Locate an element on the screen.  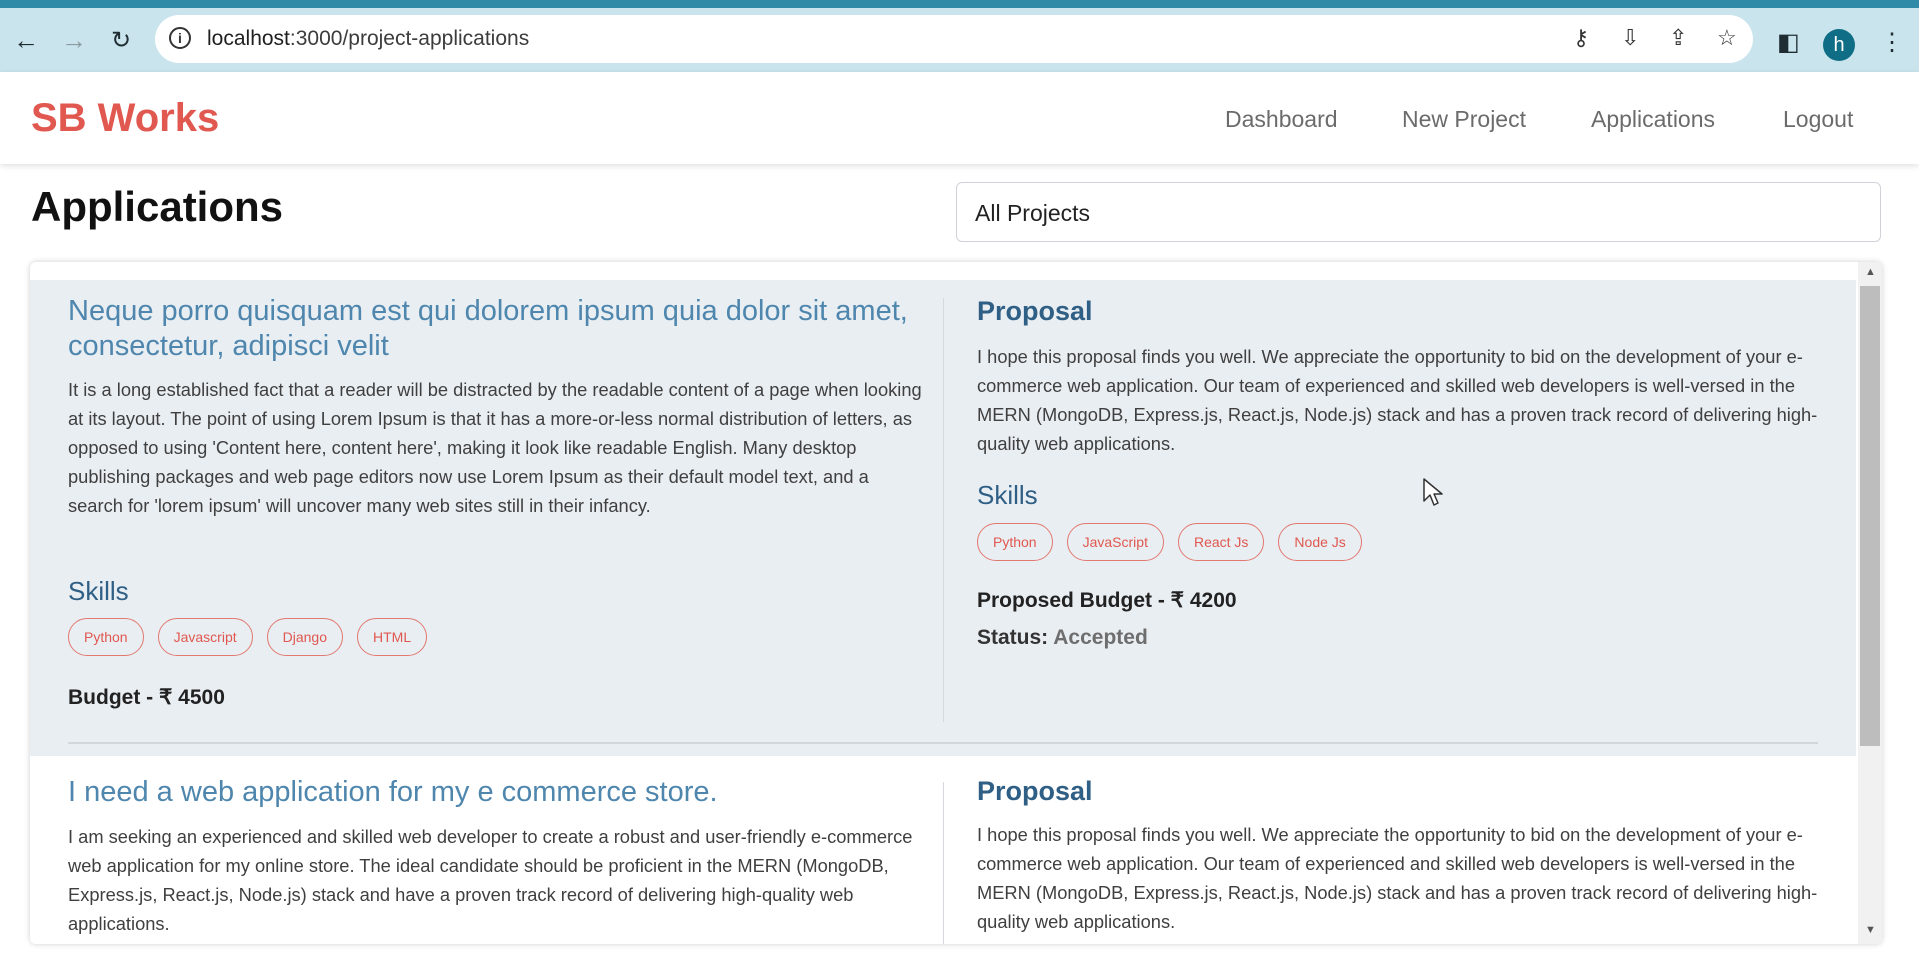
site-info-icon: i is located at coordinates (180, 38).